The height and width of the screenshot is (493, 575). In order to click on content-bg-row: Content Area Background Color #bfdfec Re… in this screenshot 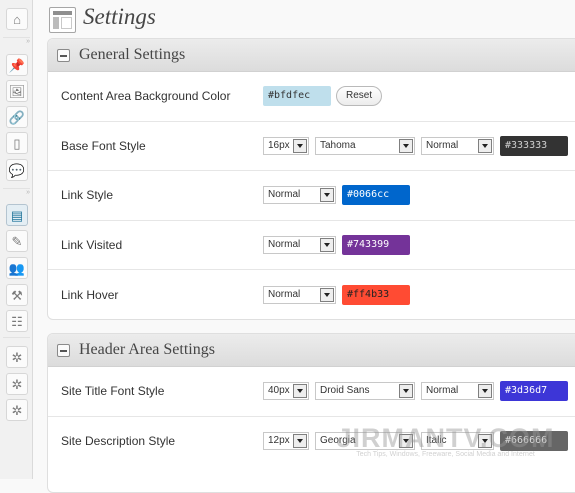, I will do `click(311, 97)`.